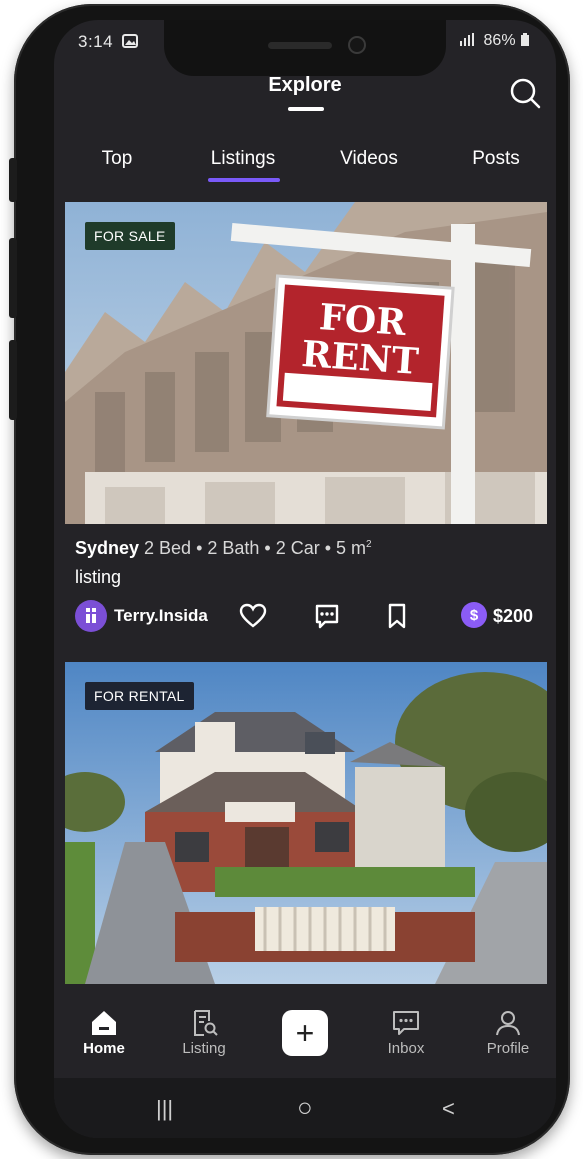  Describe the element at coordinates (117, 159) in the screenshot. I see `tab-top: Top` at that location.